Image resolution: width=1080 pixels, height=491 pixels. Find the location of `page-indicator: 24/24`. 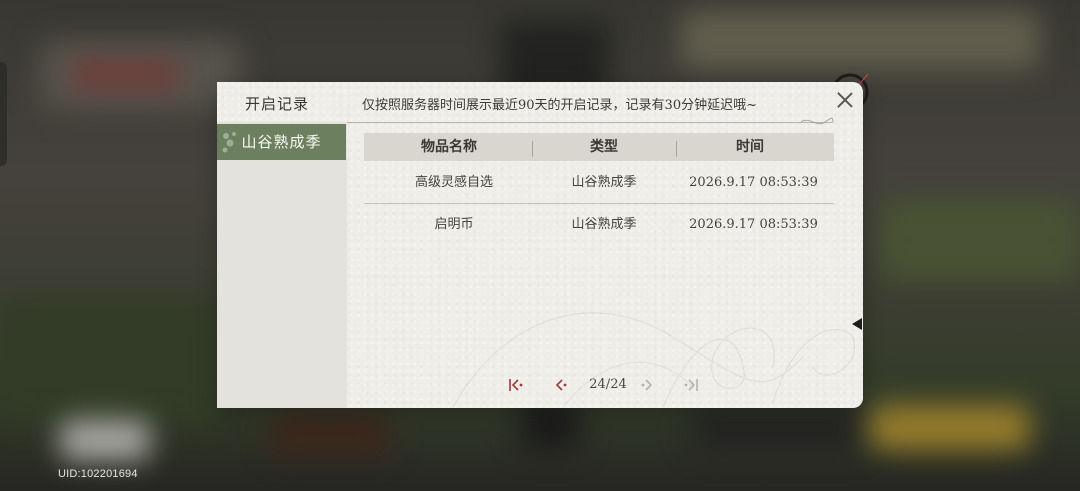

page-indicator: 24/24 is located at coordinates (608, 384).